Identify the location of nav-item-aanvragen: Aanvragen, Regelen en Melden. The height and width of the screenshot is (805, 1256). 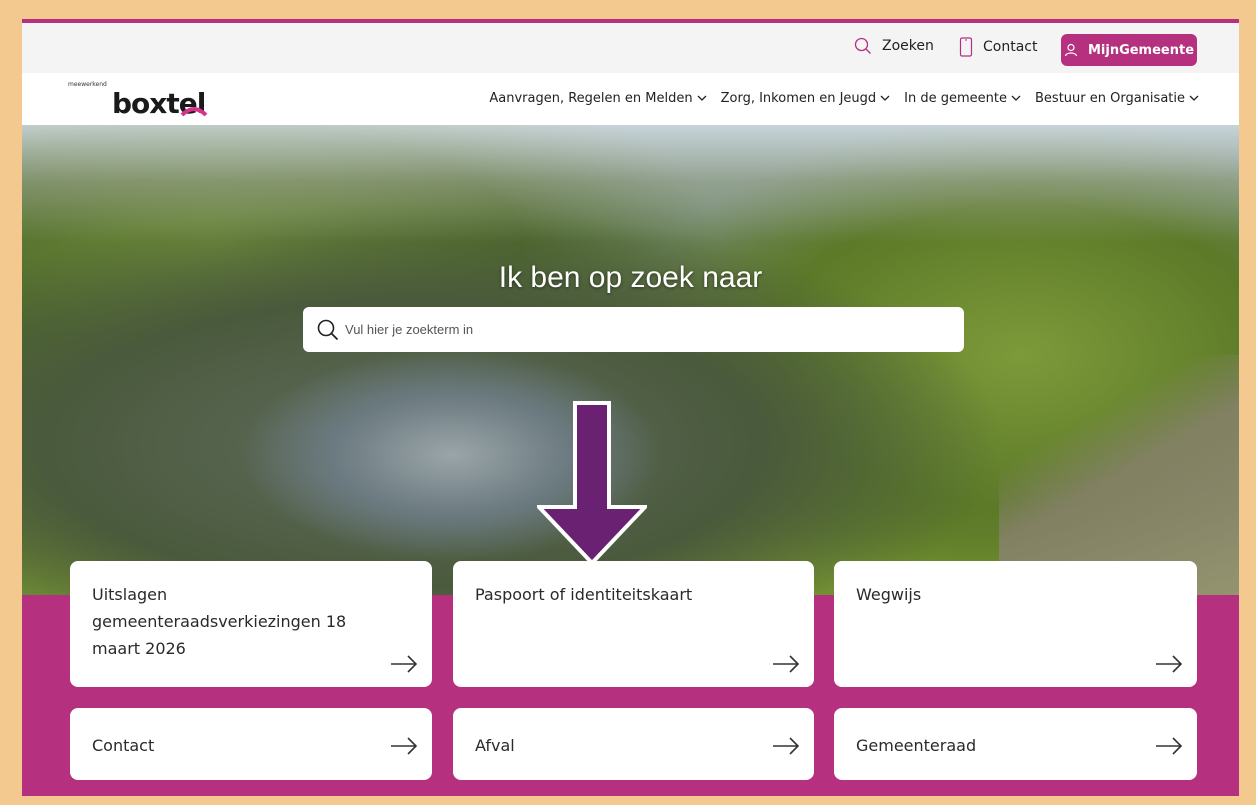
(598, 98).